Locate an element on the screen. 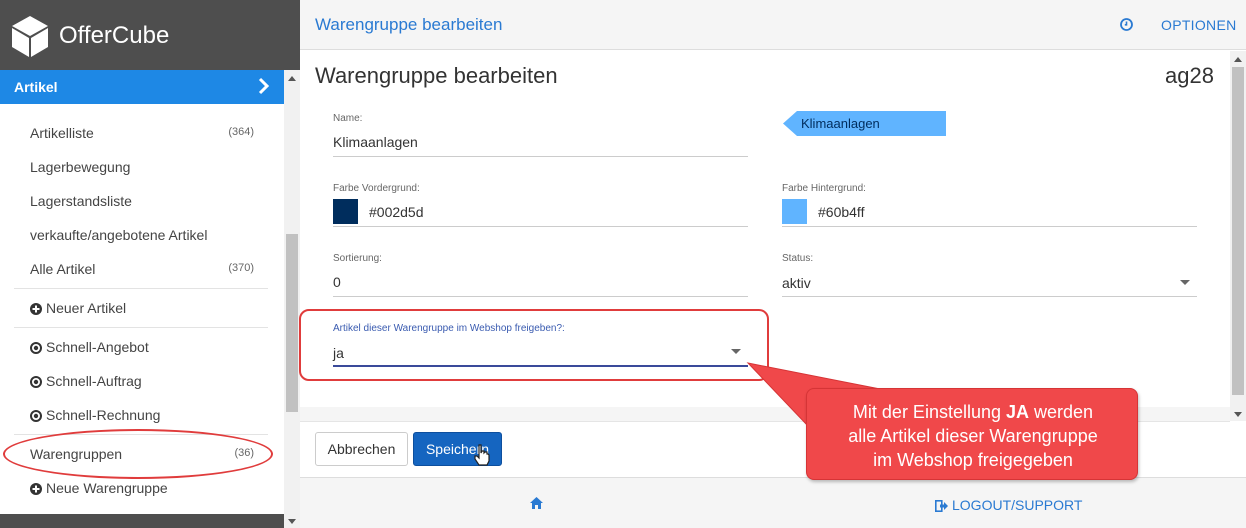 The image size is (1246, 528). sidebar-item-count: (370) is located at coordinates (241, 268).